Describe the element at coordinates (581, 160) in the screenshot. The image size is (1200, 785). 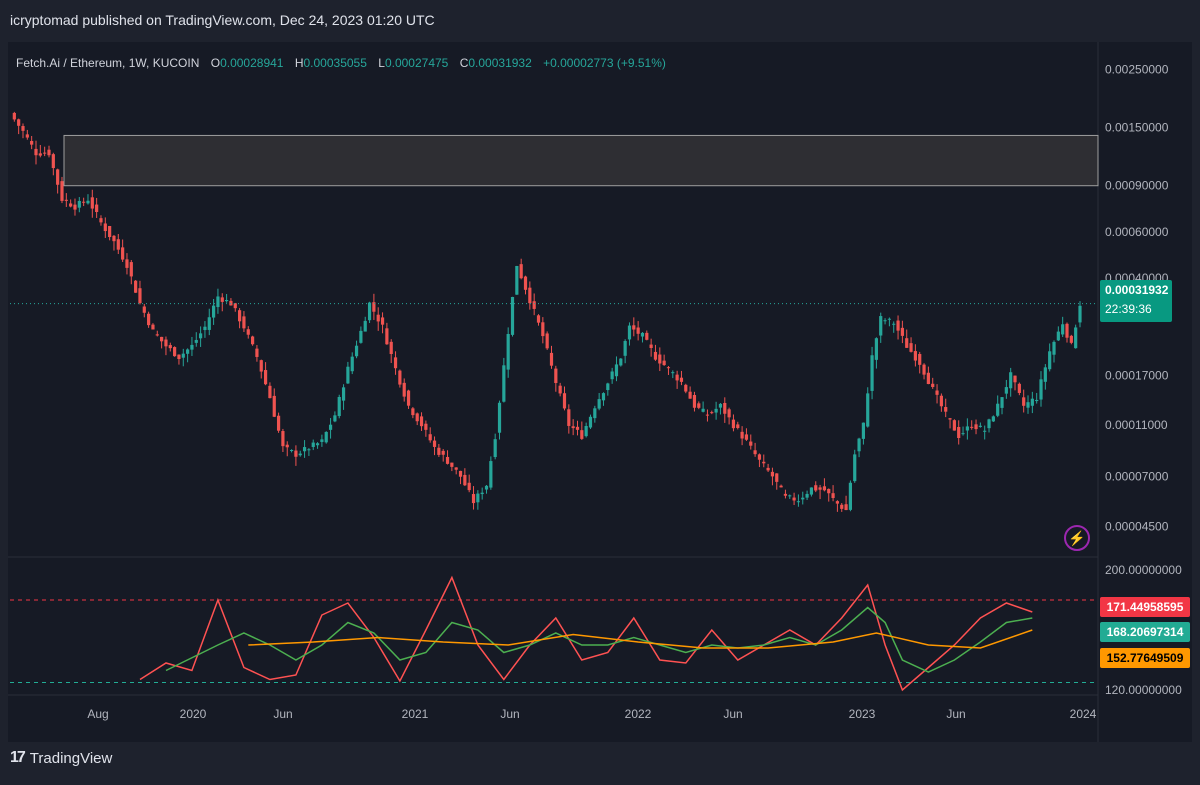
I see `resistance-zone` at that location.